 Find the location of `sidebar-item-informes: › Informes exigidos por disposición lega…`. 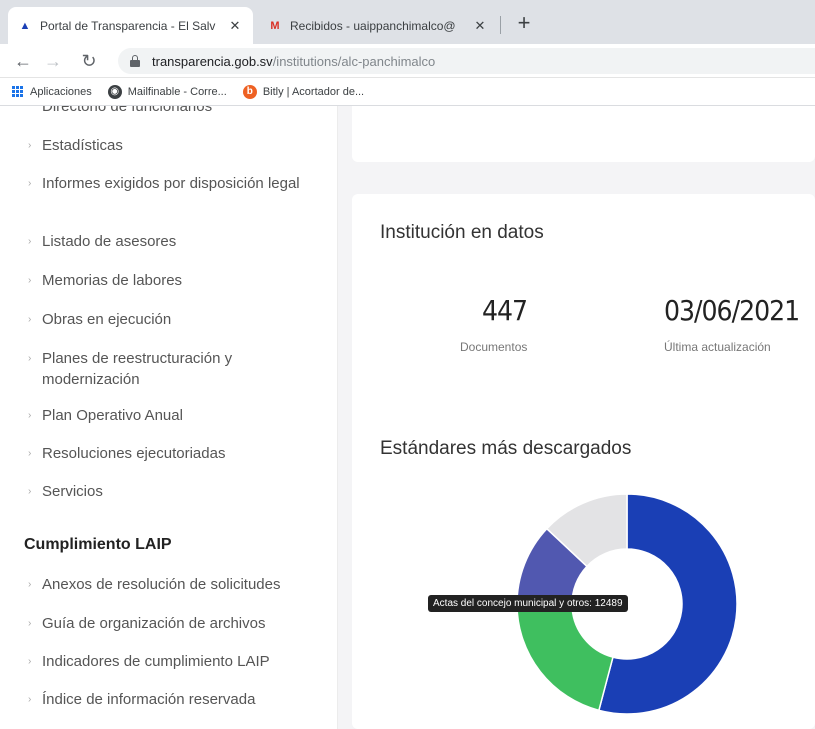

sidebar-item-informes: › Informes exigidos por disposición lega… is located at coordinates (178, 183).